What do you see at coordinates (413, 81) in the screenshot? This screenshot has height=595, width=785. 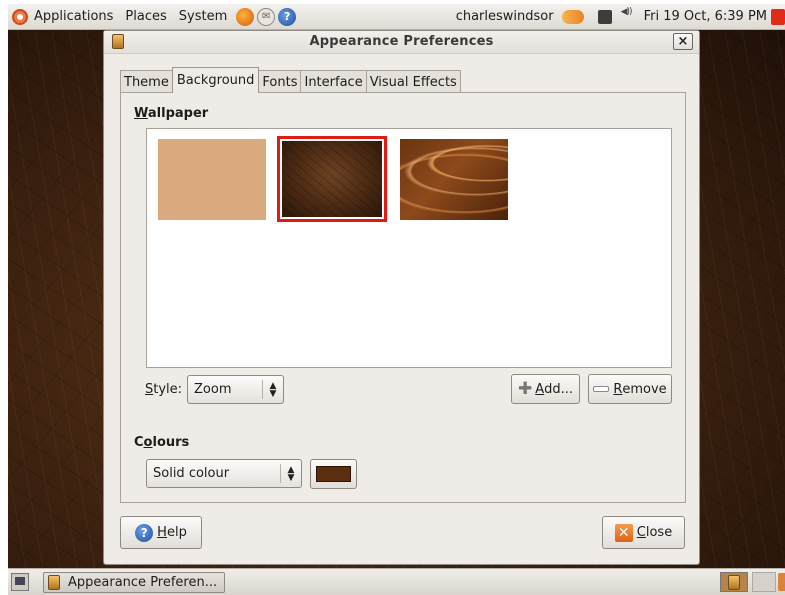 I see `tab-visual-effects: Visual Effects` at bounding box center [413, 81].